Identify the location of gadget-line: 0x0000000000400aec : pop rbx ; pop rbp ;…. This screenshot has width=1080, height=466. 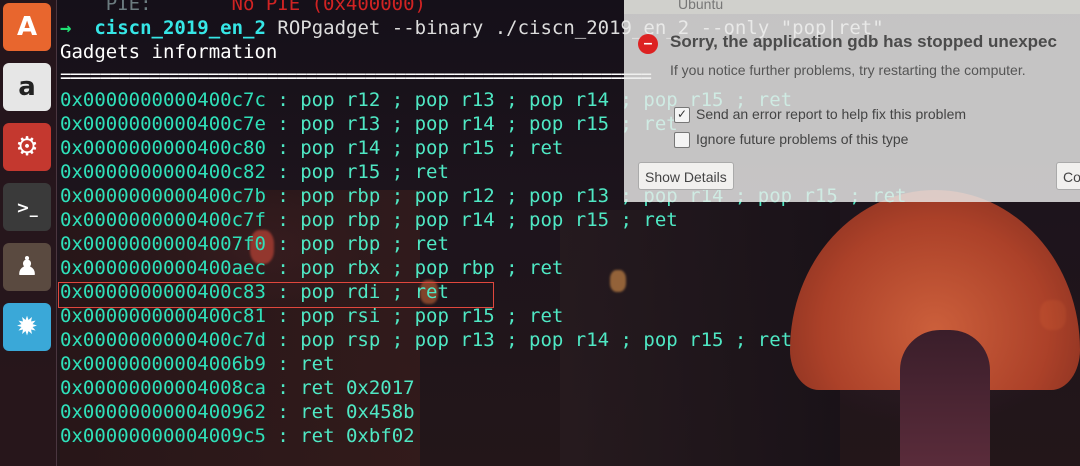
(311, 268).